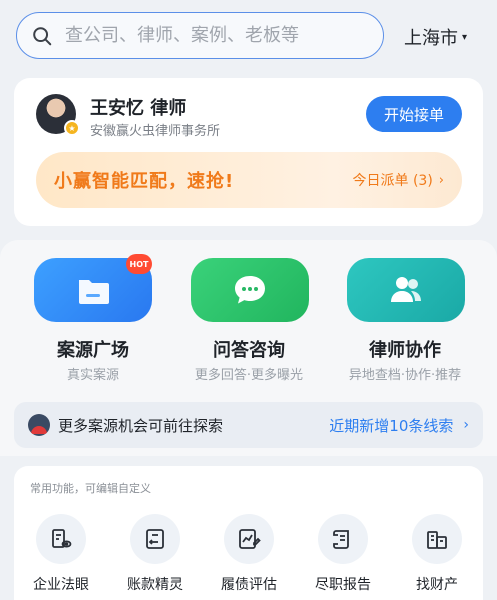 The height and width of the screenshot is (600, 497). Describe the element at coordinates (248, 425) in the screenshot. I see `explore-bar: 更多案源机会可前往探索 近期新增10条线索 ›` at that location.